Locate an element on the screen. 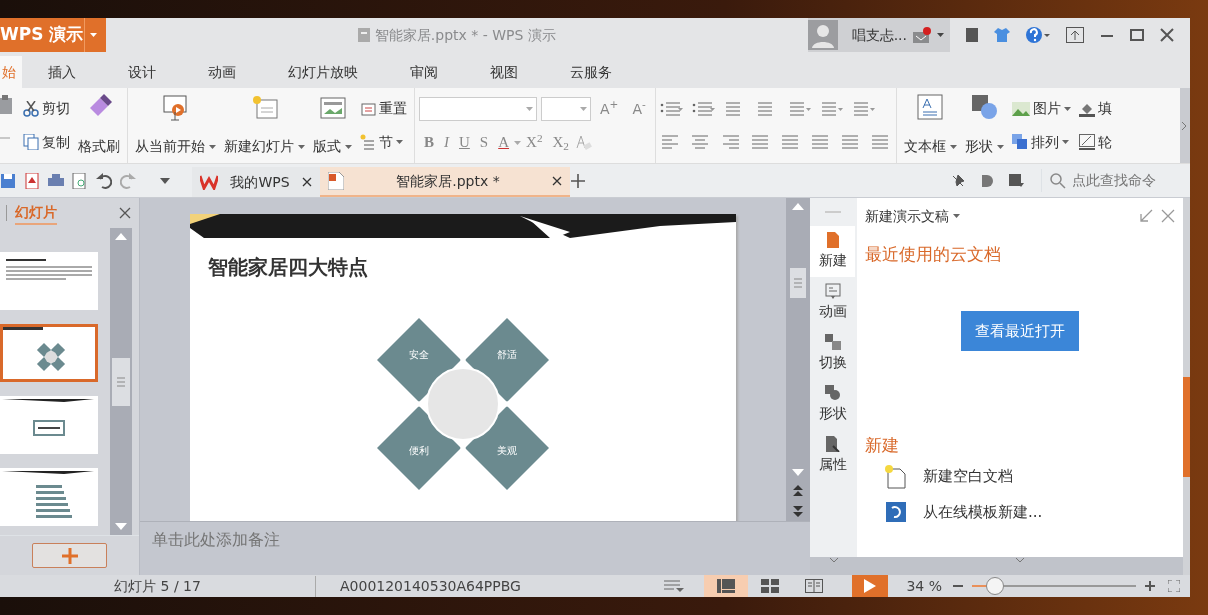  pin-icon is located at coordinates (958, 180).